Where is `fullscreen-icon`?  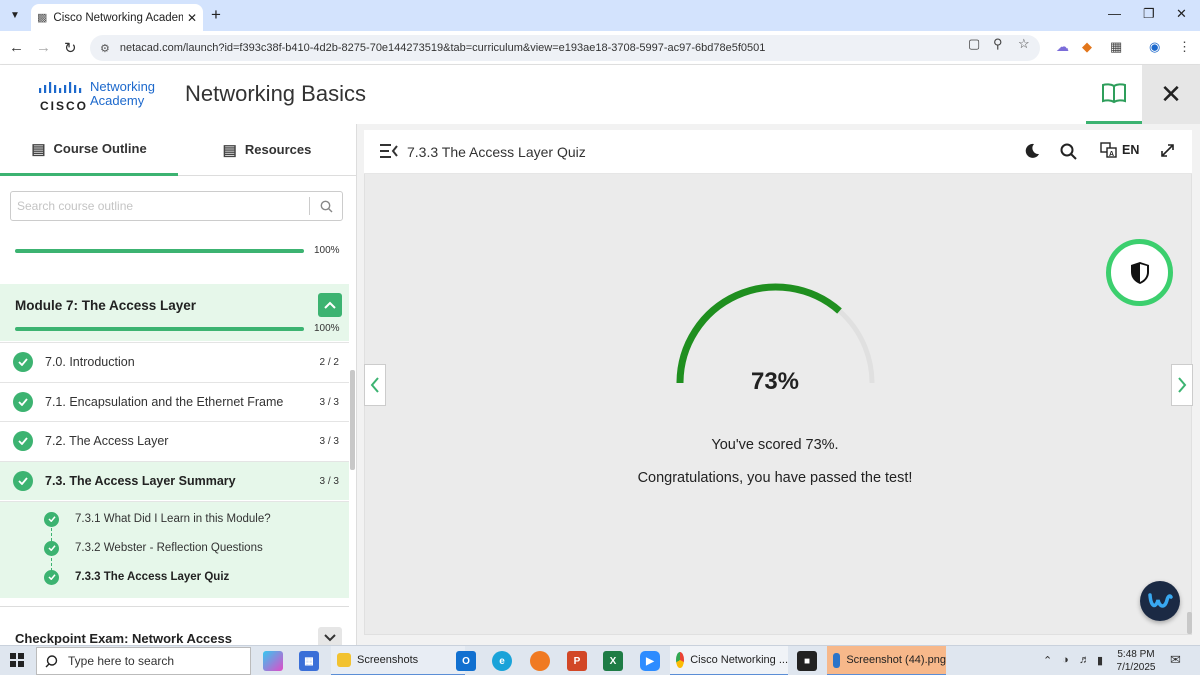
fullscreen-icon is located at coordinates (1167, 153).